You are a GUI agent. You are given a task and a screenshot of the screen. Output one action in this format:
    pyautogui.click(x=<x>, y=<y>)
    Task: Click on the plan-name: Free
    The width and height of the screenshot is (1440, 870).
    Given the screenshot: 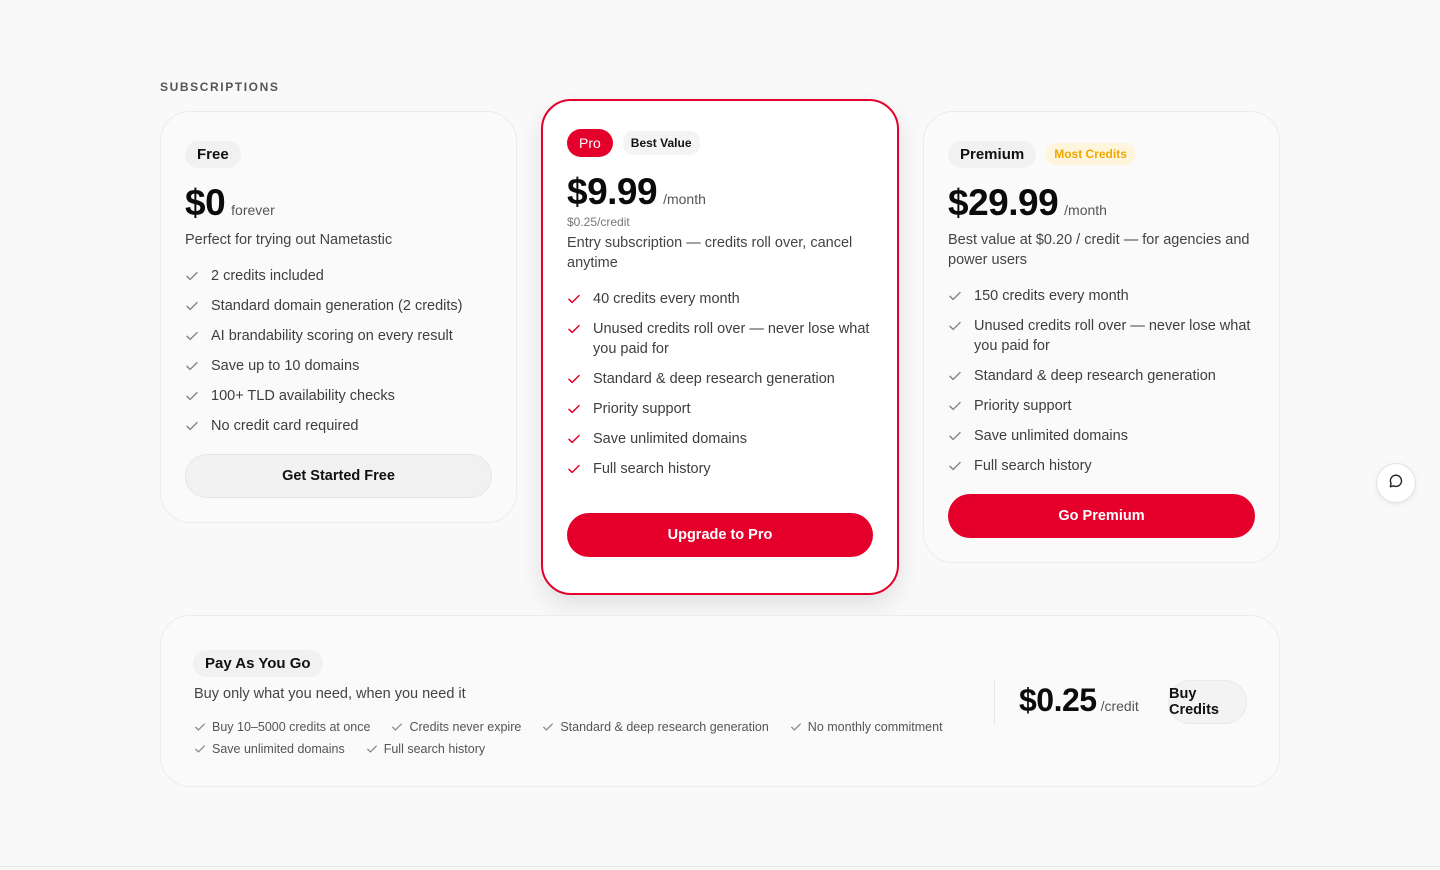 What is the action you would take?
    pyautogui.click(x=213, y=154)
    